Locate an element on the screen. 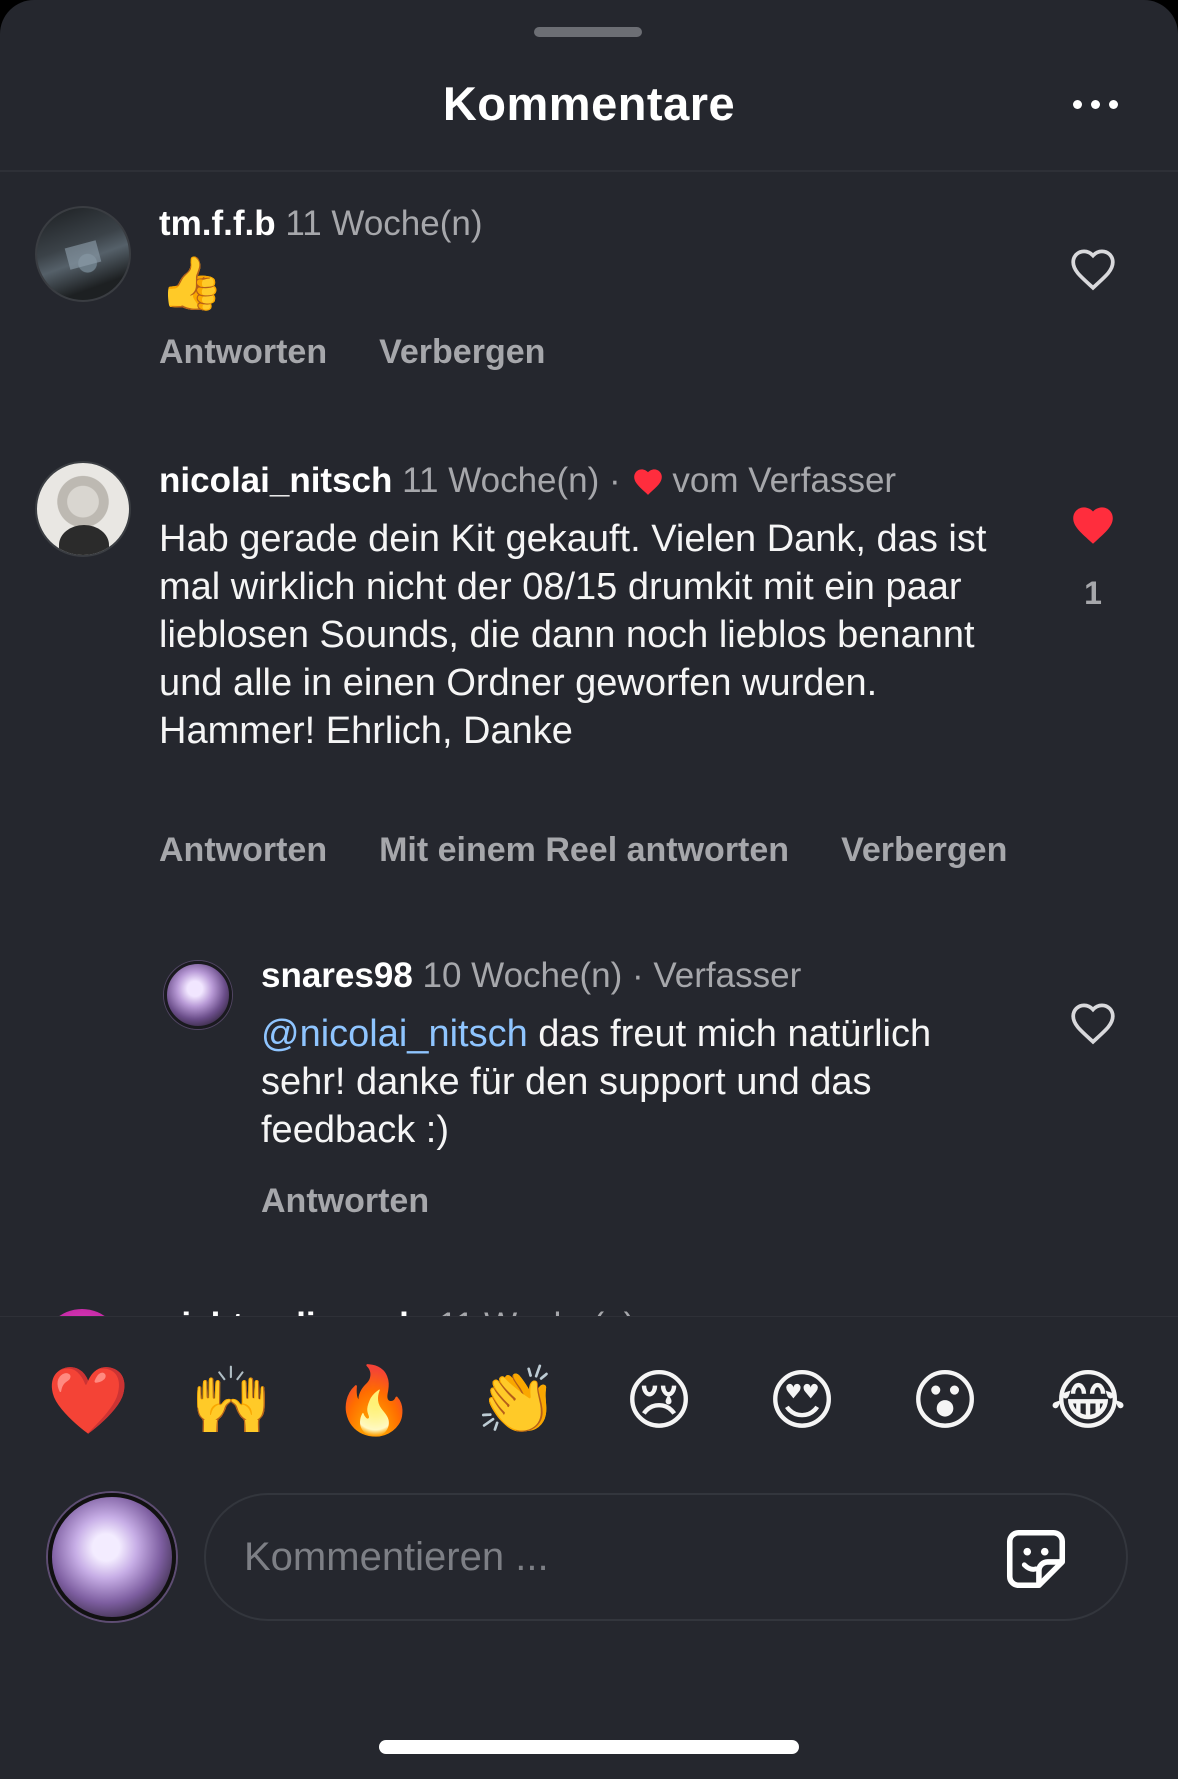 The width and height of the screenshot is (1178, 1779). reply-with-reel-button: Mit einem Reel antworten is located at coordinates (584, 850).